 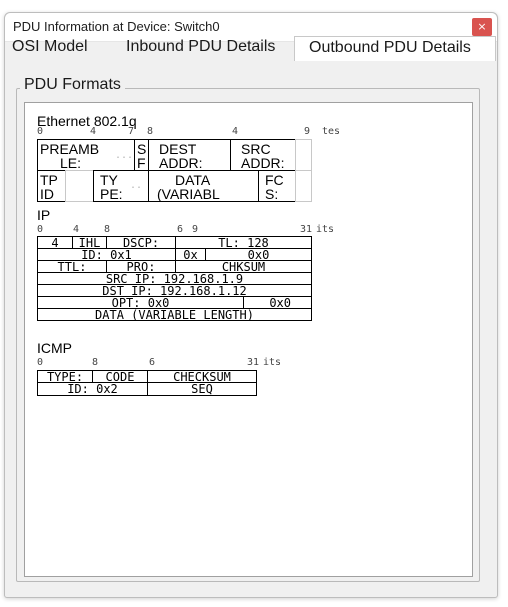 I want to click on eth-sfd-label-2: F, so click(x=141, y=163).